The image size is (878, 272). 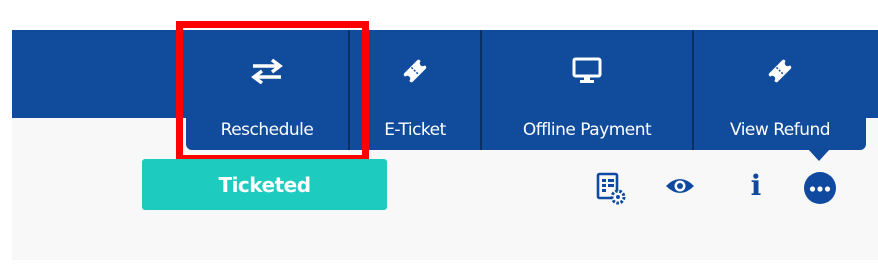 I want to click on monitor-icon, so click(x=587, y=71).